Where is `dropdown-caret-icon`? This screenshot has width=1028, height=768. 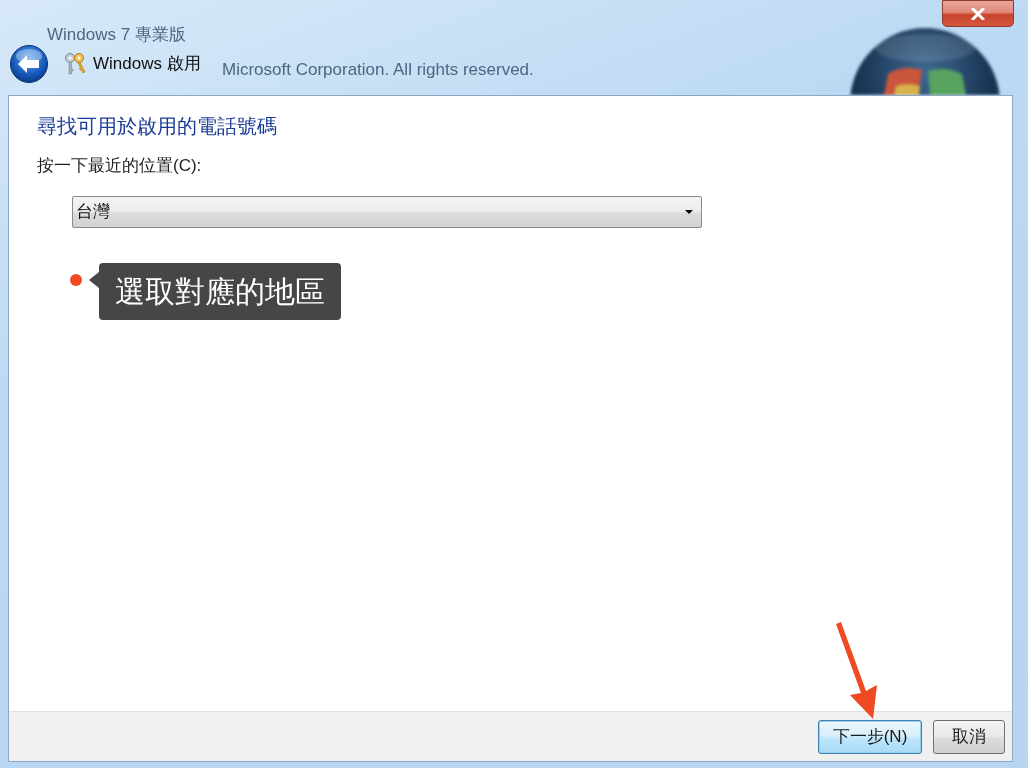
dropdown-caret-icon is located at coordinates (689, 212).